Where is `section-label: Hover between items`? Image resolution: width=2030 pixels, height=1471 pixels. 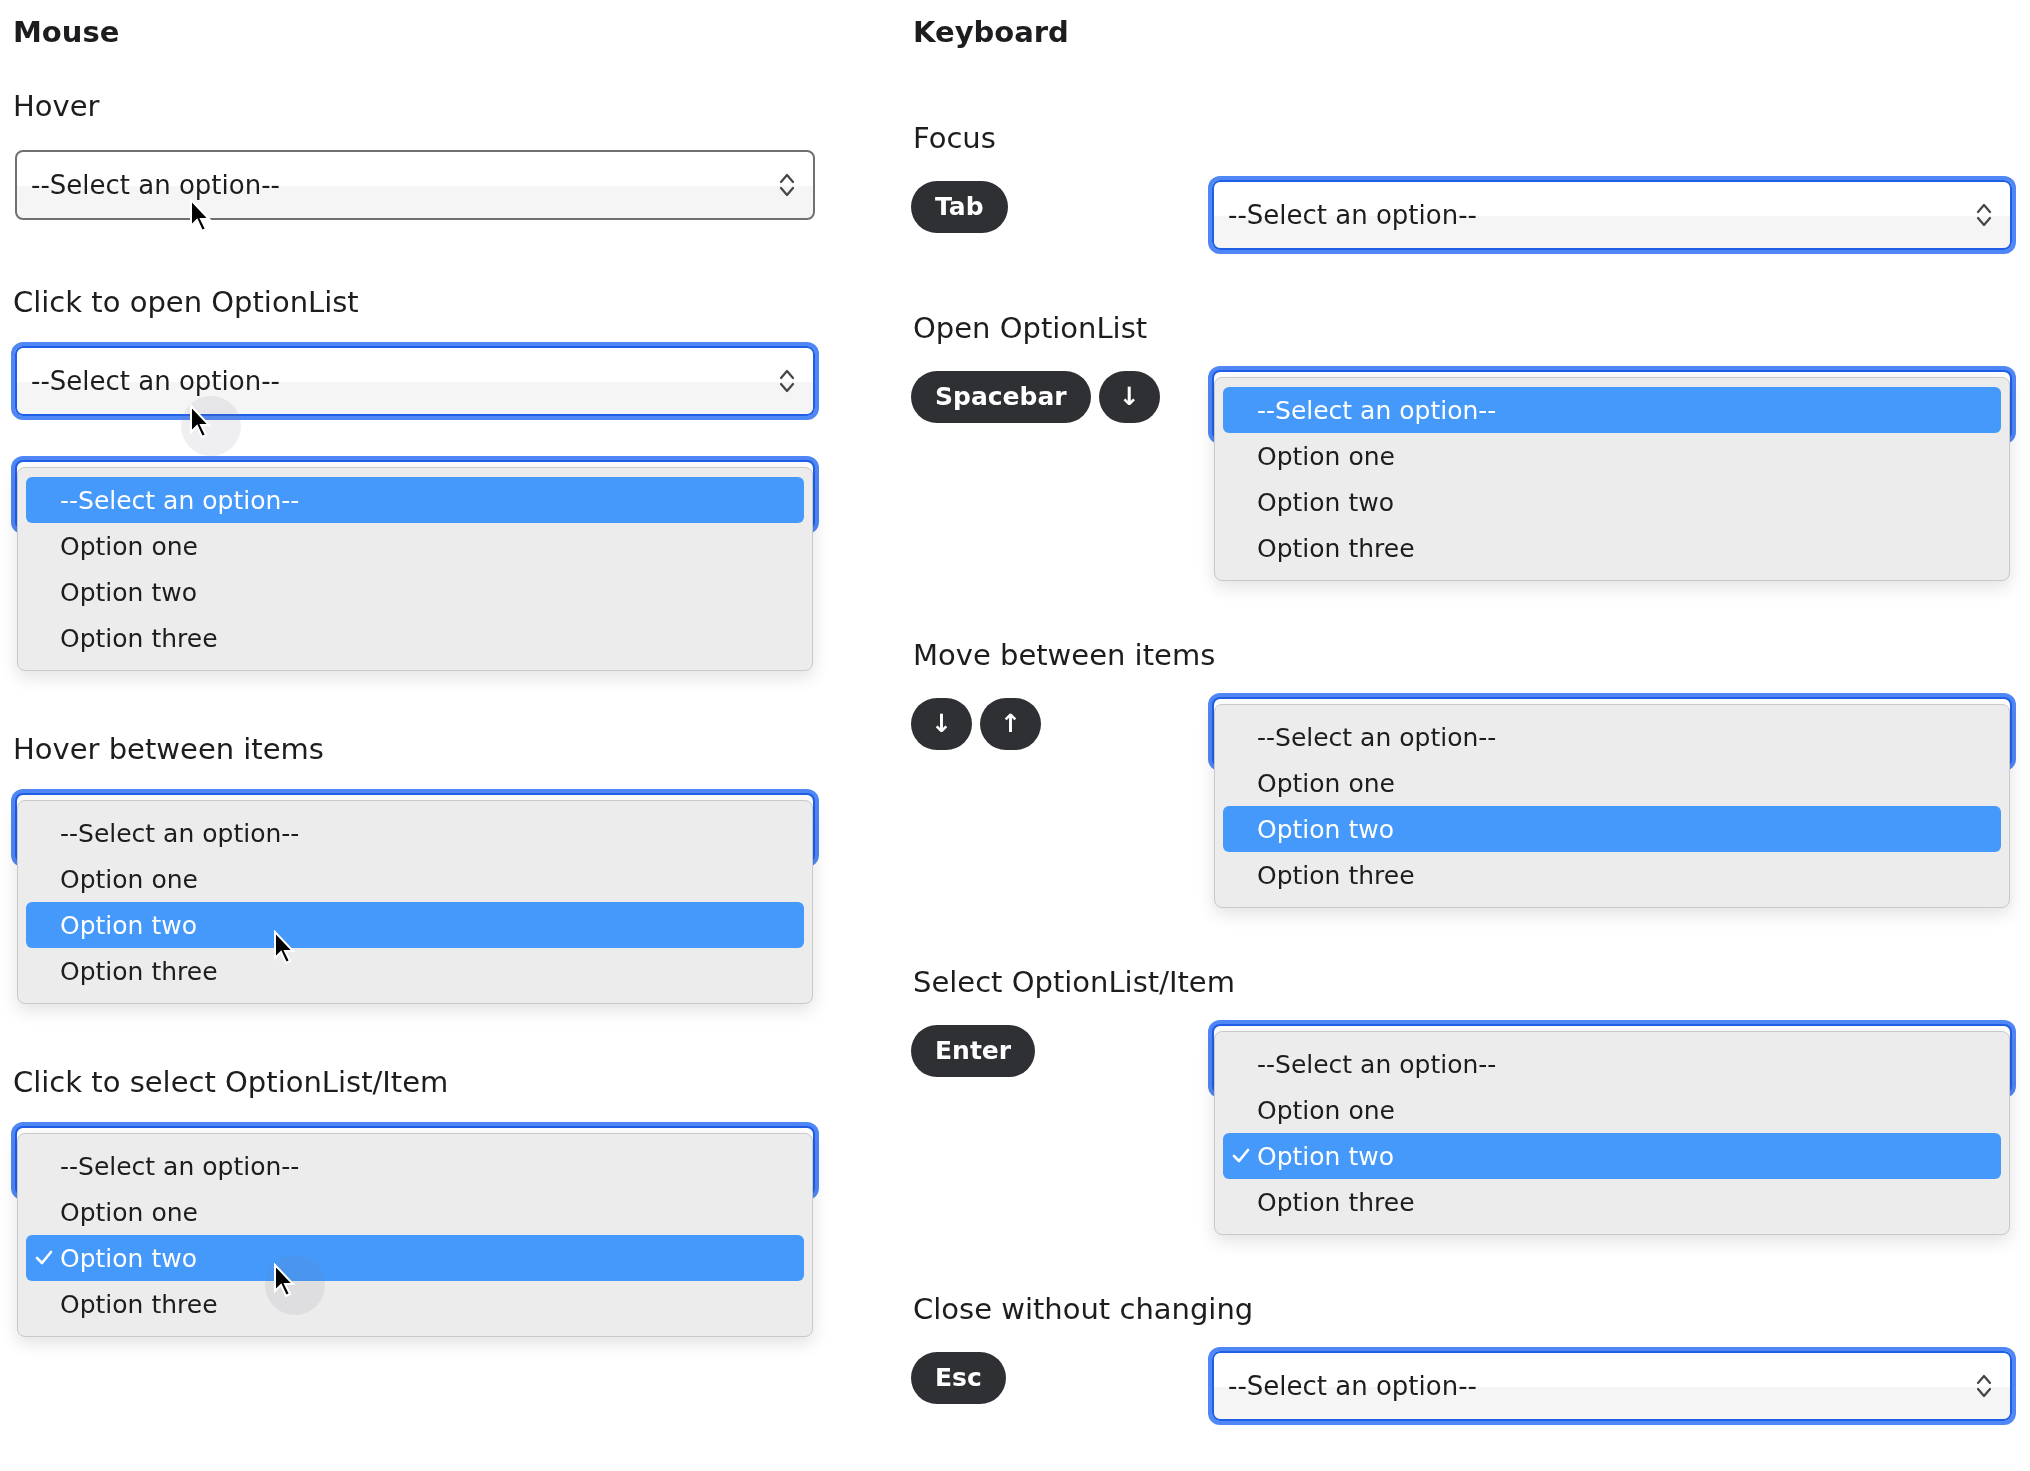
section-label: Hover between items is located at coordinates (169, 749).